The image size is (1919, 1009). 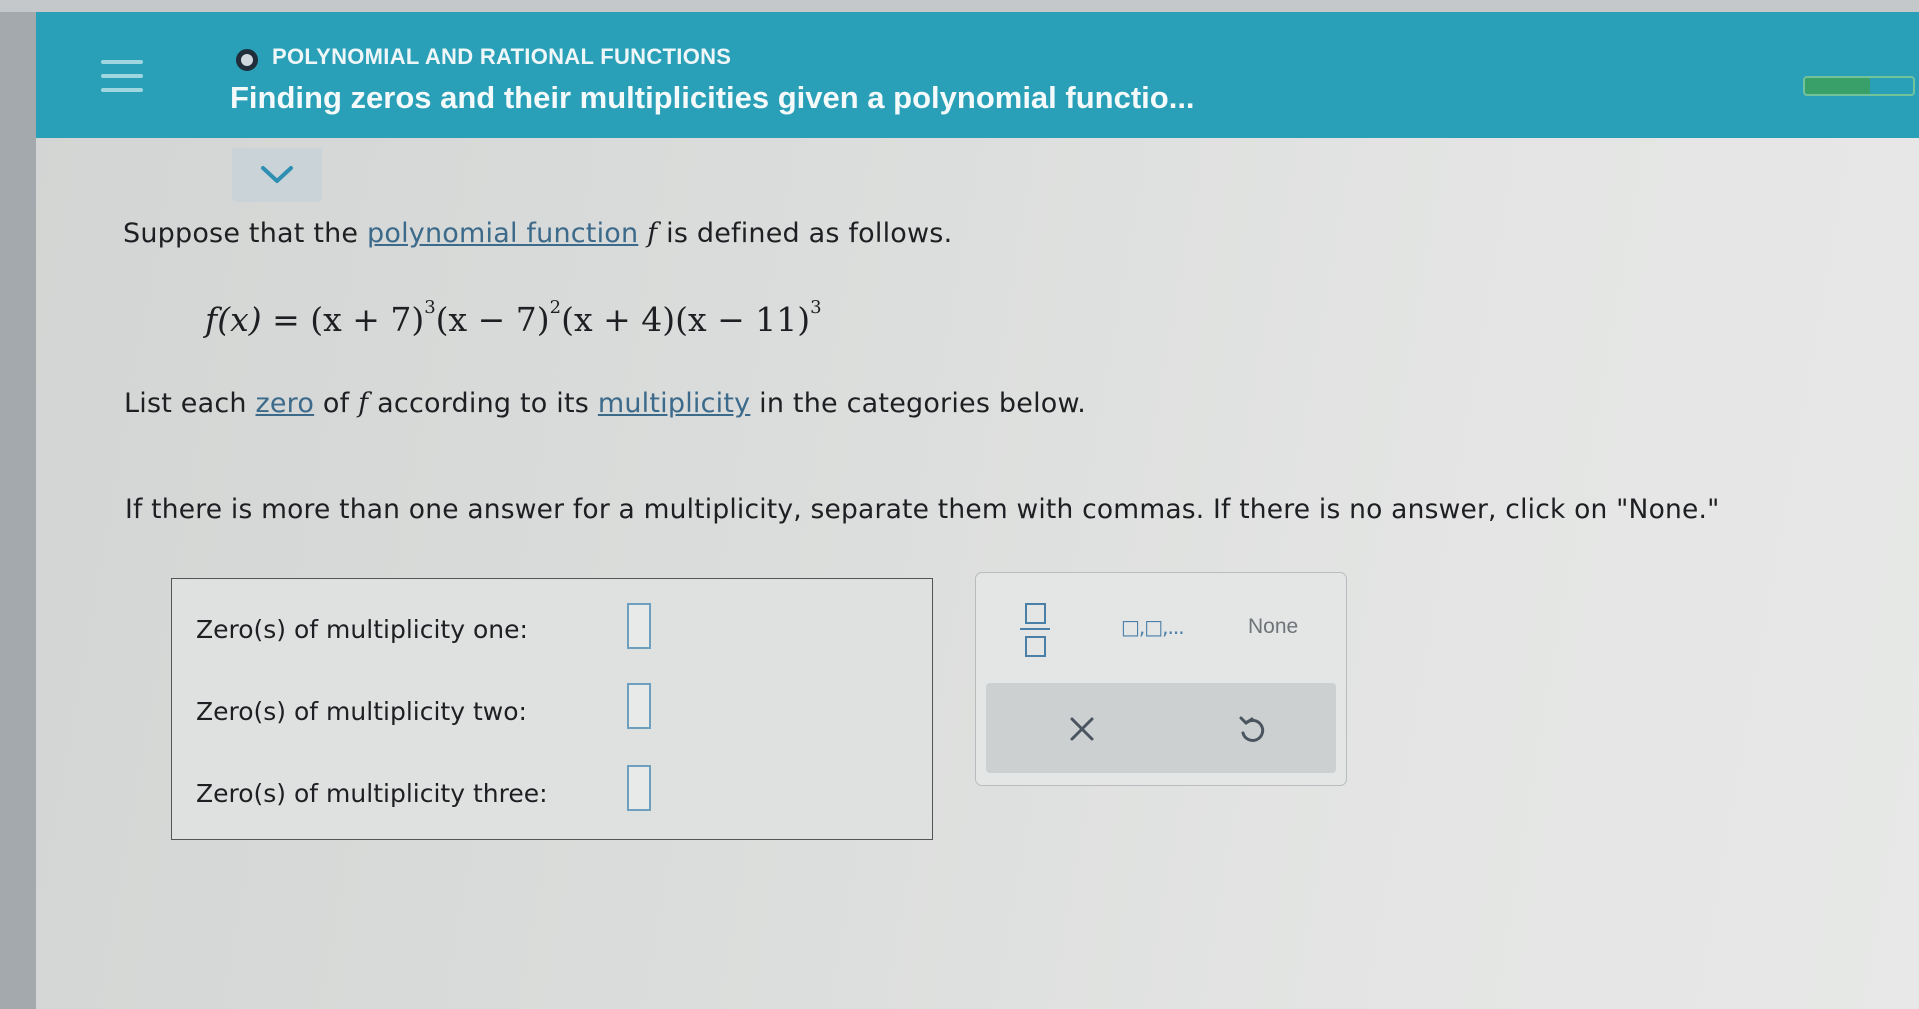 What do you see at coordinates (336, 403) in the screenshot?
I see `prompt-text: of` at bounding box center [336, 403].